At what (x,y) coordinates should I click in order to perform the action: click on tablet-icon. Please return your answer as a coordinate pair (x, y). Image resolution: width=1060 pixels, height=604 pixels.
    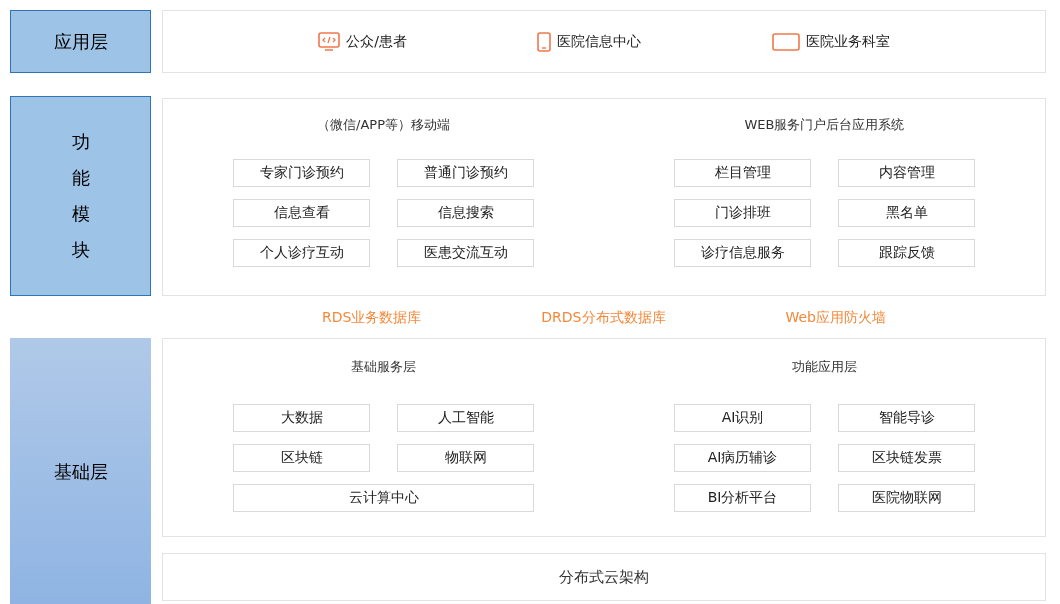
    Looking at the image, I should click on (544, 41).